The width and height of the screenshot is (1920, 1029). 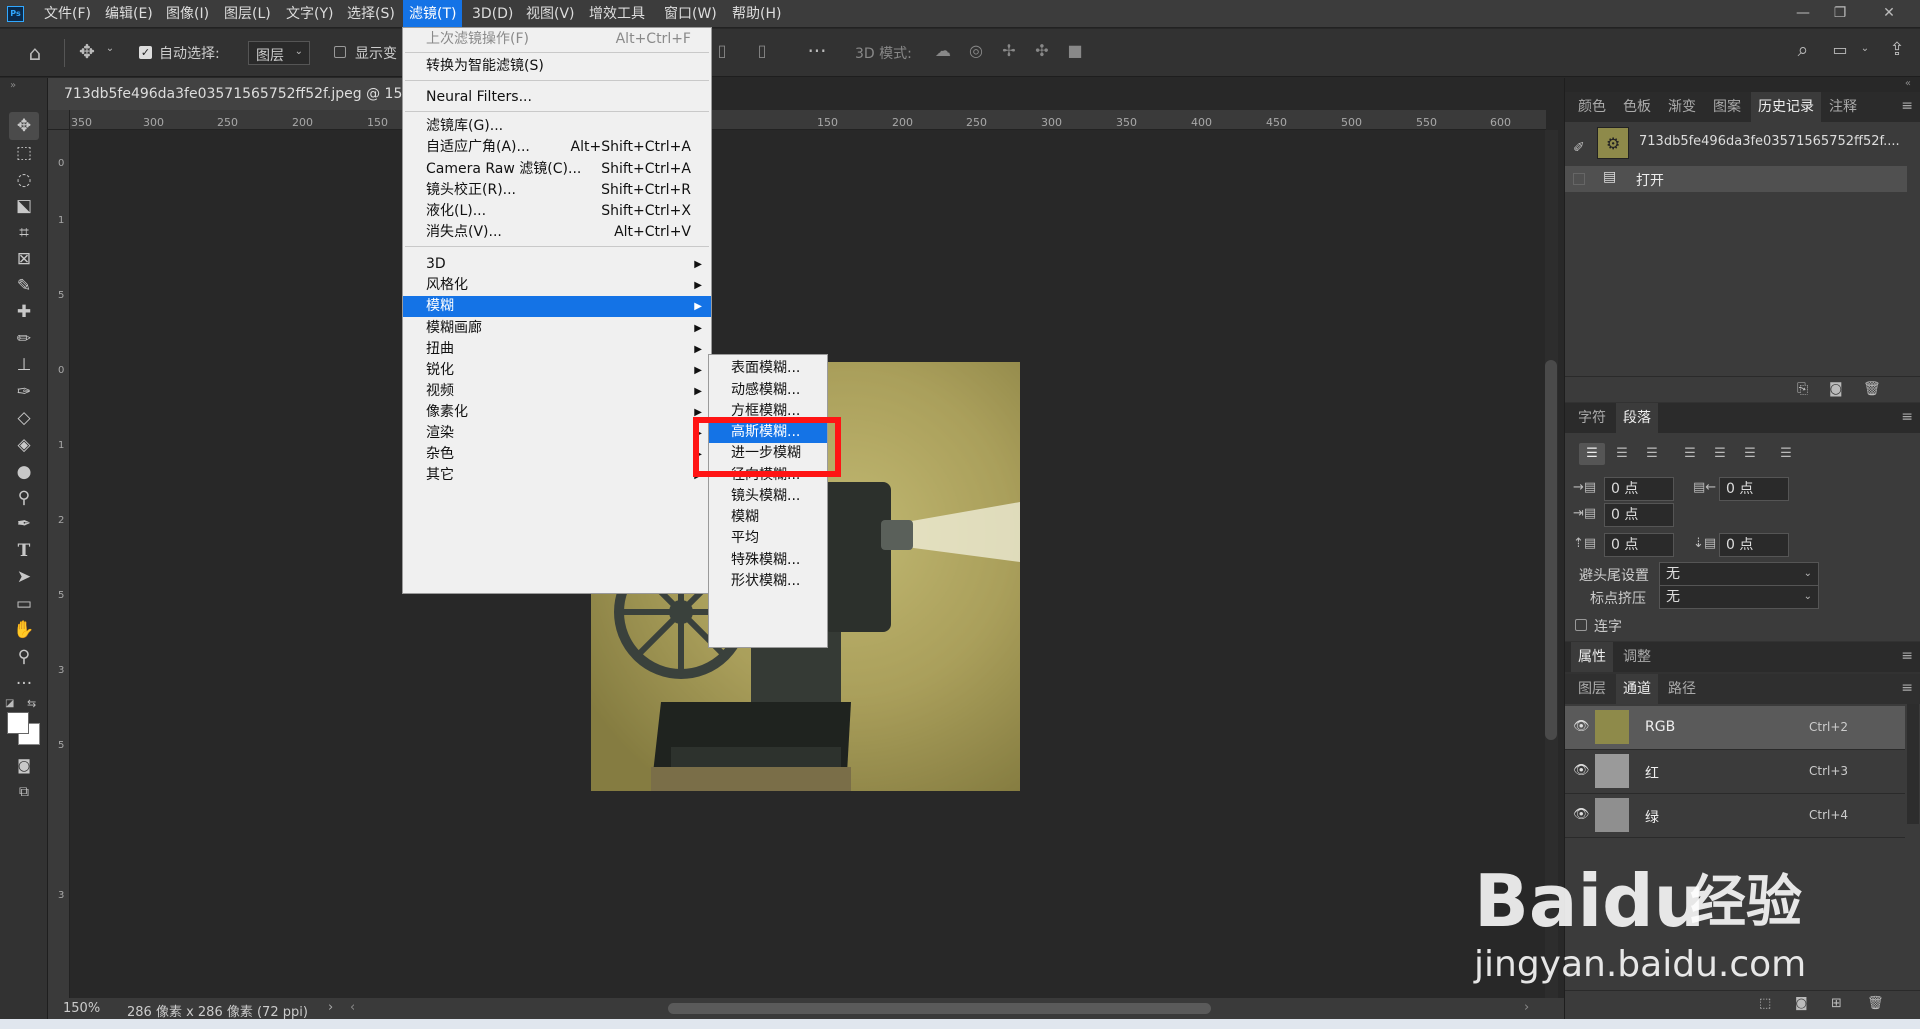 I want to click on scroll-left-icon: ‹, so click(x=352, y=1007).